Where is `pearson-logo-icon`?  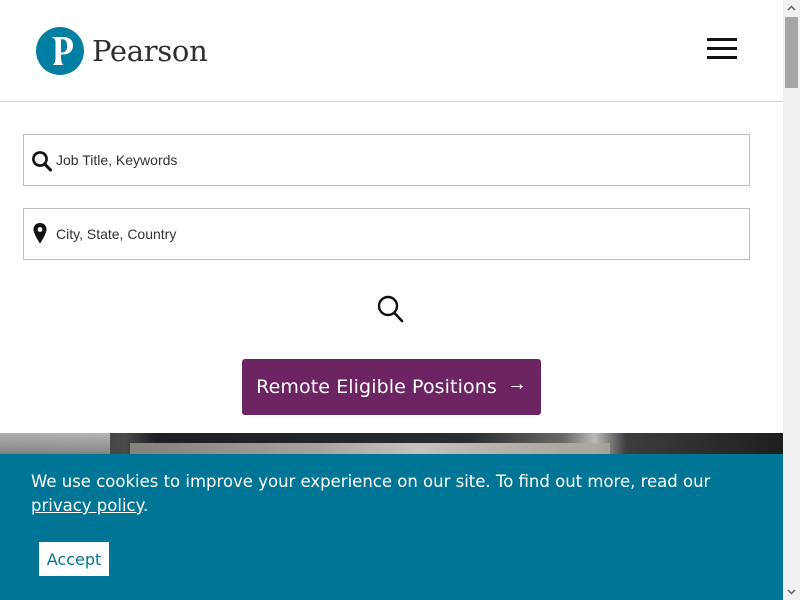
pearson-logo-icon is located at coordinates (60, 51).